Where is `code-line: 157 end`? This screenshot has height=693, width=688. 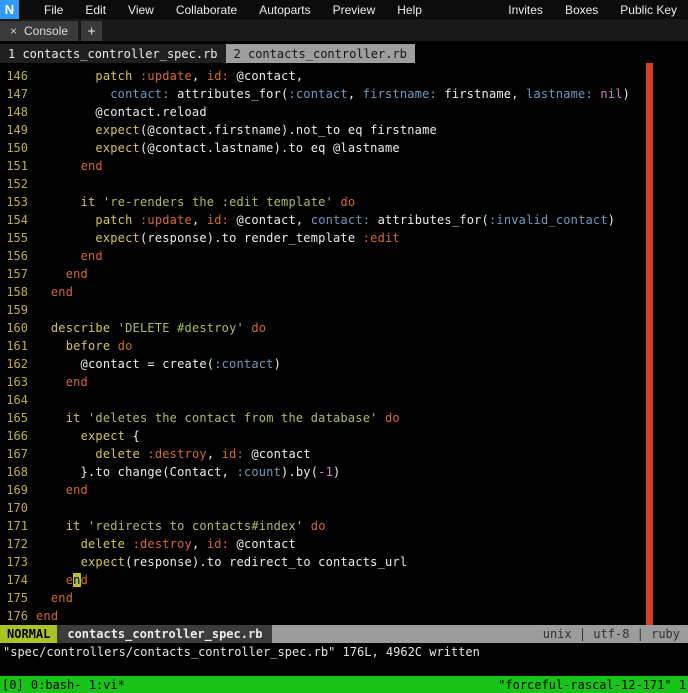
code-line: 157 end is located at coordinates (344, 274).